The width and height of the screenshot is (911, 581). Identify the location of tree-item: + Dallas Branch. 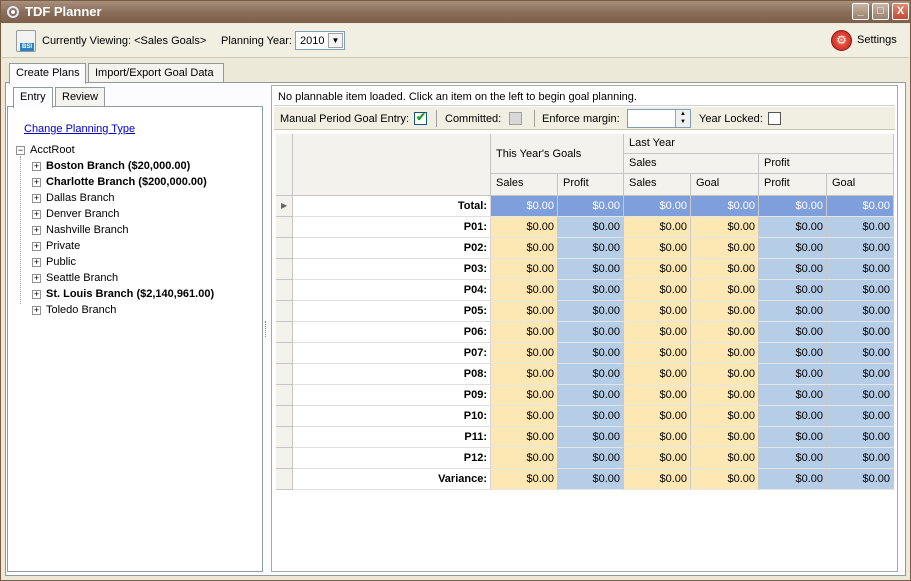
(144, 199).